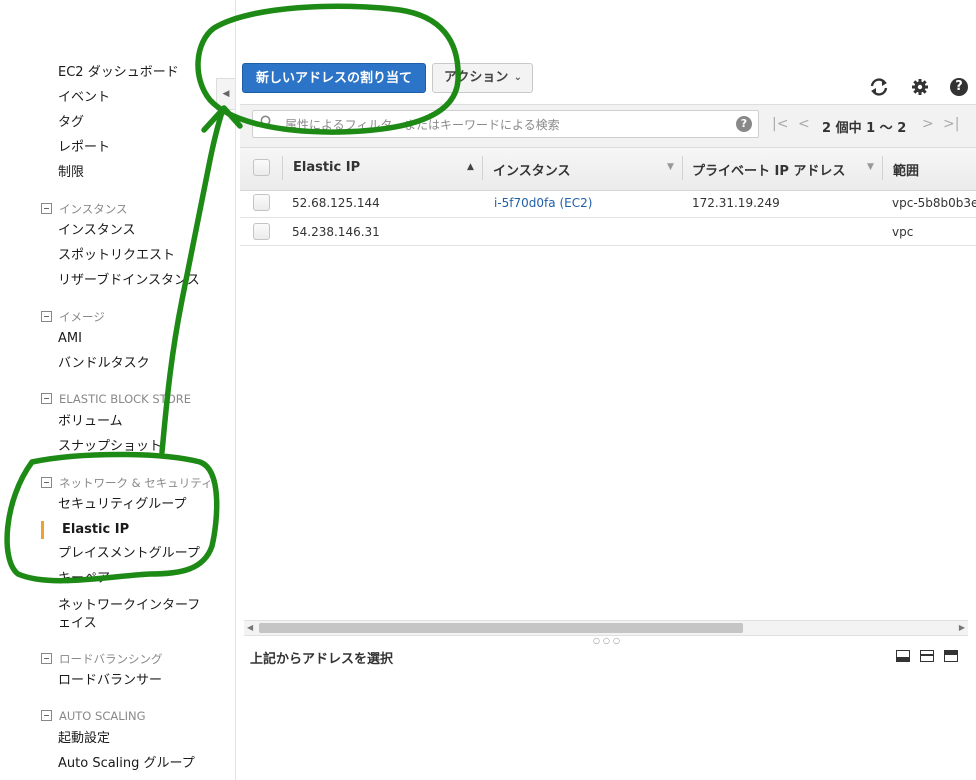  What do you see at coordinates (470, 167) in the screenshot?
I see `sort-asc-icon: ▲` at bounding box center [470, 167].